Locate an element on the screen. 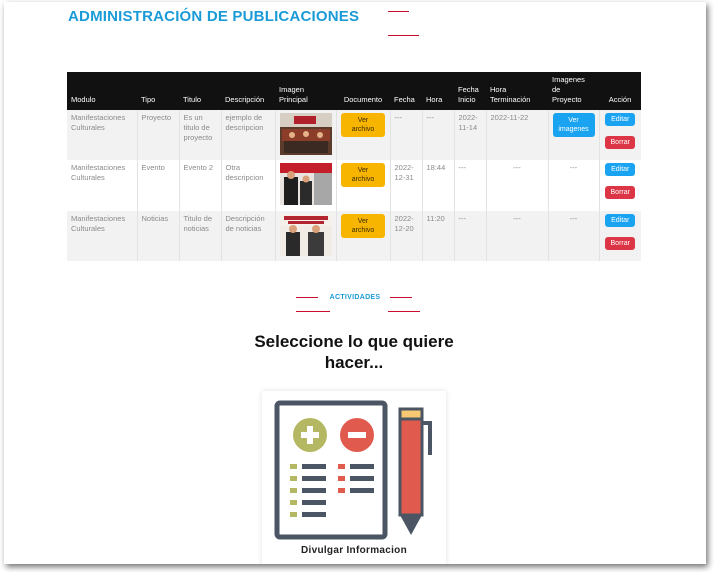 This screenshot has width=714, height=572. activities-label: ACTIVIDADES is located at coordinates (355, 297).